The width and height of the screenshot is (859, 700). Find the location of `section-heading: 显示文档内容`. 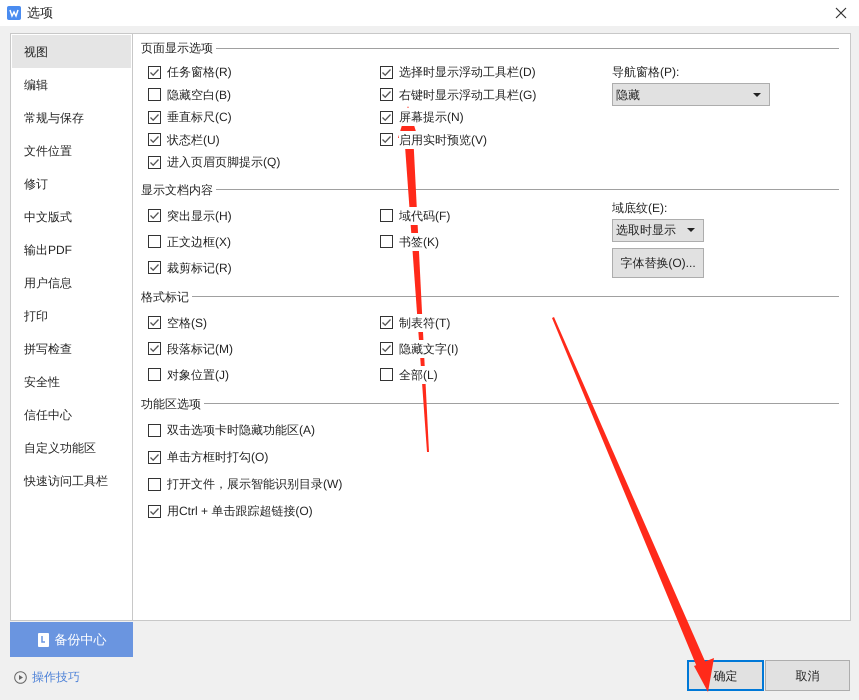

section-heading: 显示文档内容 is located at coordinates (177, 190).